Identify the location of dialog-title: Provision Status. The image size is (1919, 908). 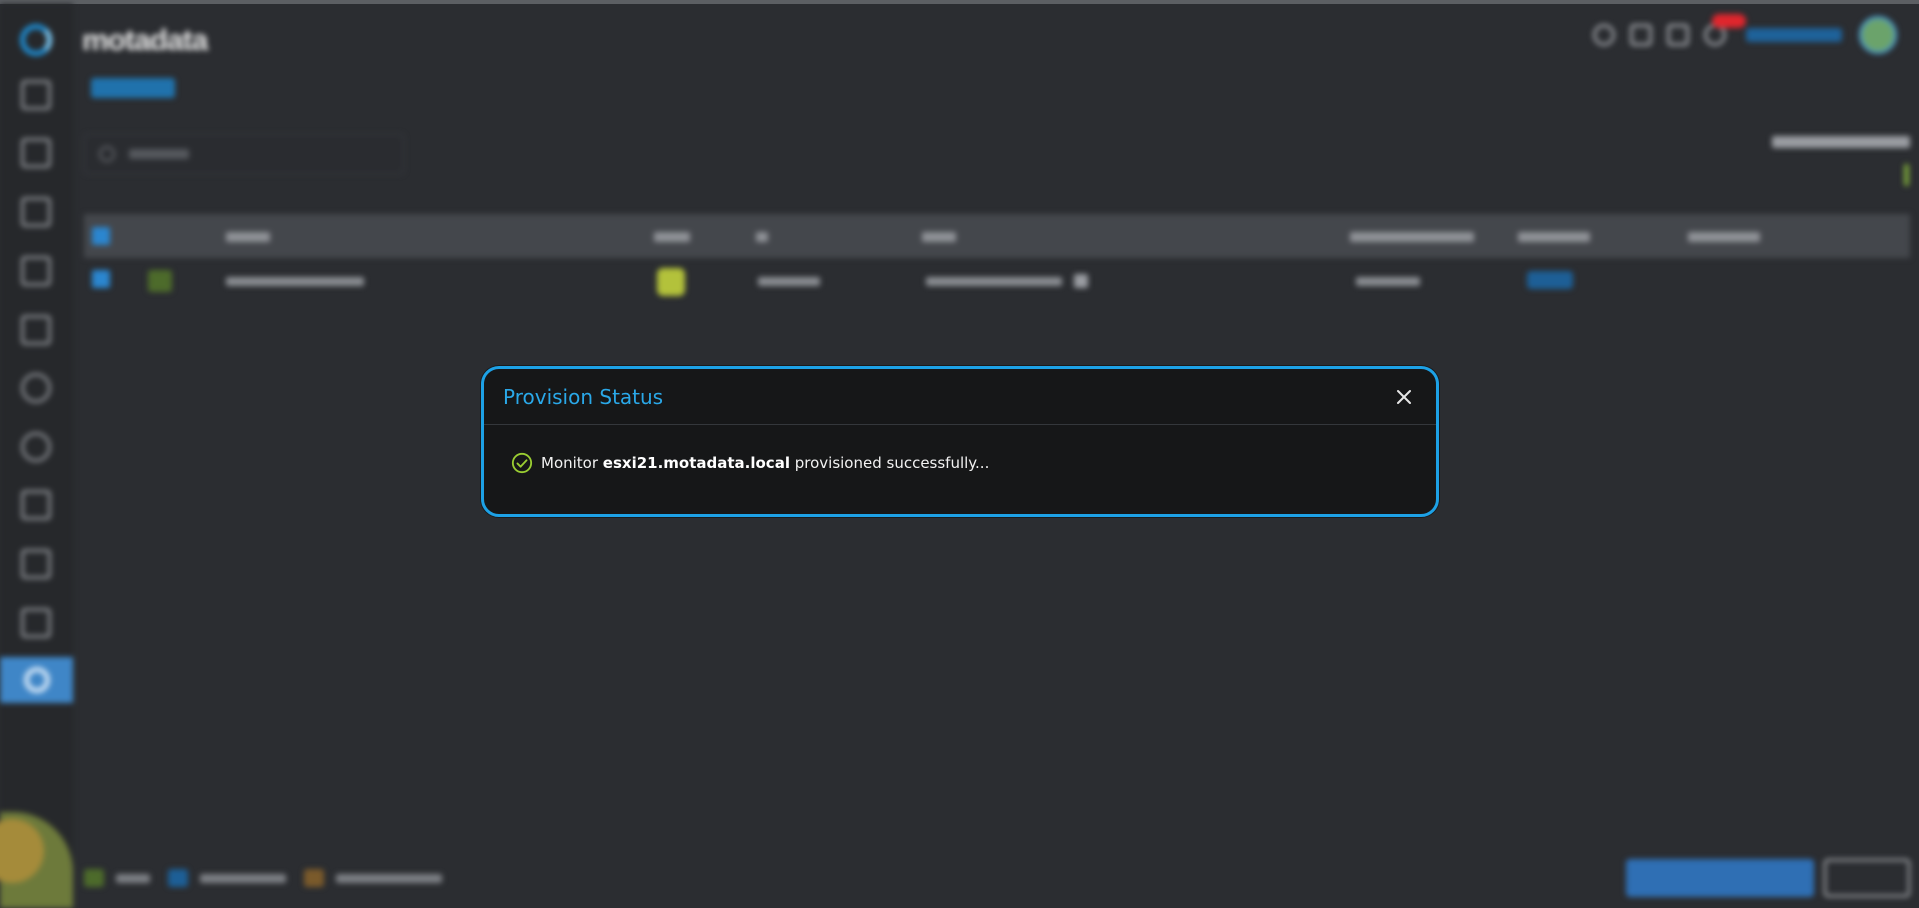
(583, 397).